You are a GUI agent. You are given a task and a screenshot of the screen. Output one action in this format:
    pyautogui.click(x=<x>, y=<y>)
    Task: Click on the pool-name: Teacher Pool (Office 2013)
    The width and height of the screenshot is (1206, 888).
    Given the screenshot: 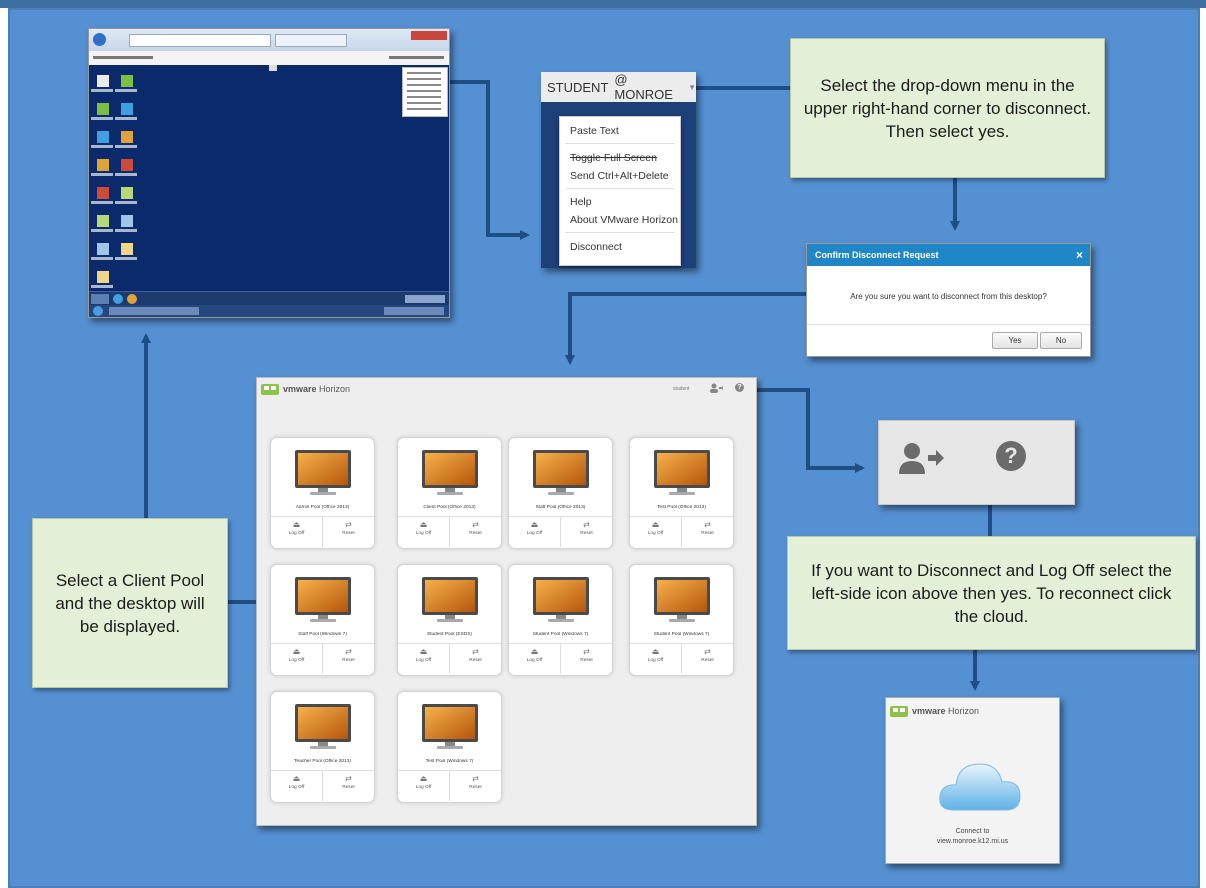 What is the action you would take?
    pyautogui.click(x=322, y=761)
    